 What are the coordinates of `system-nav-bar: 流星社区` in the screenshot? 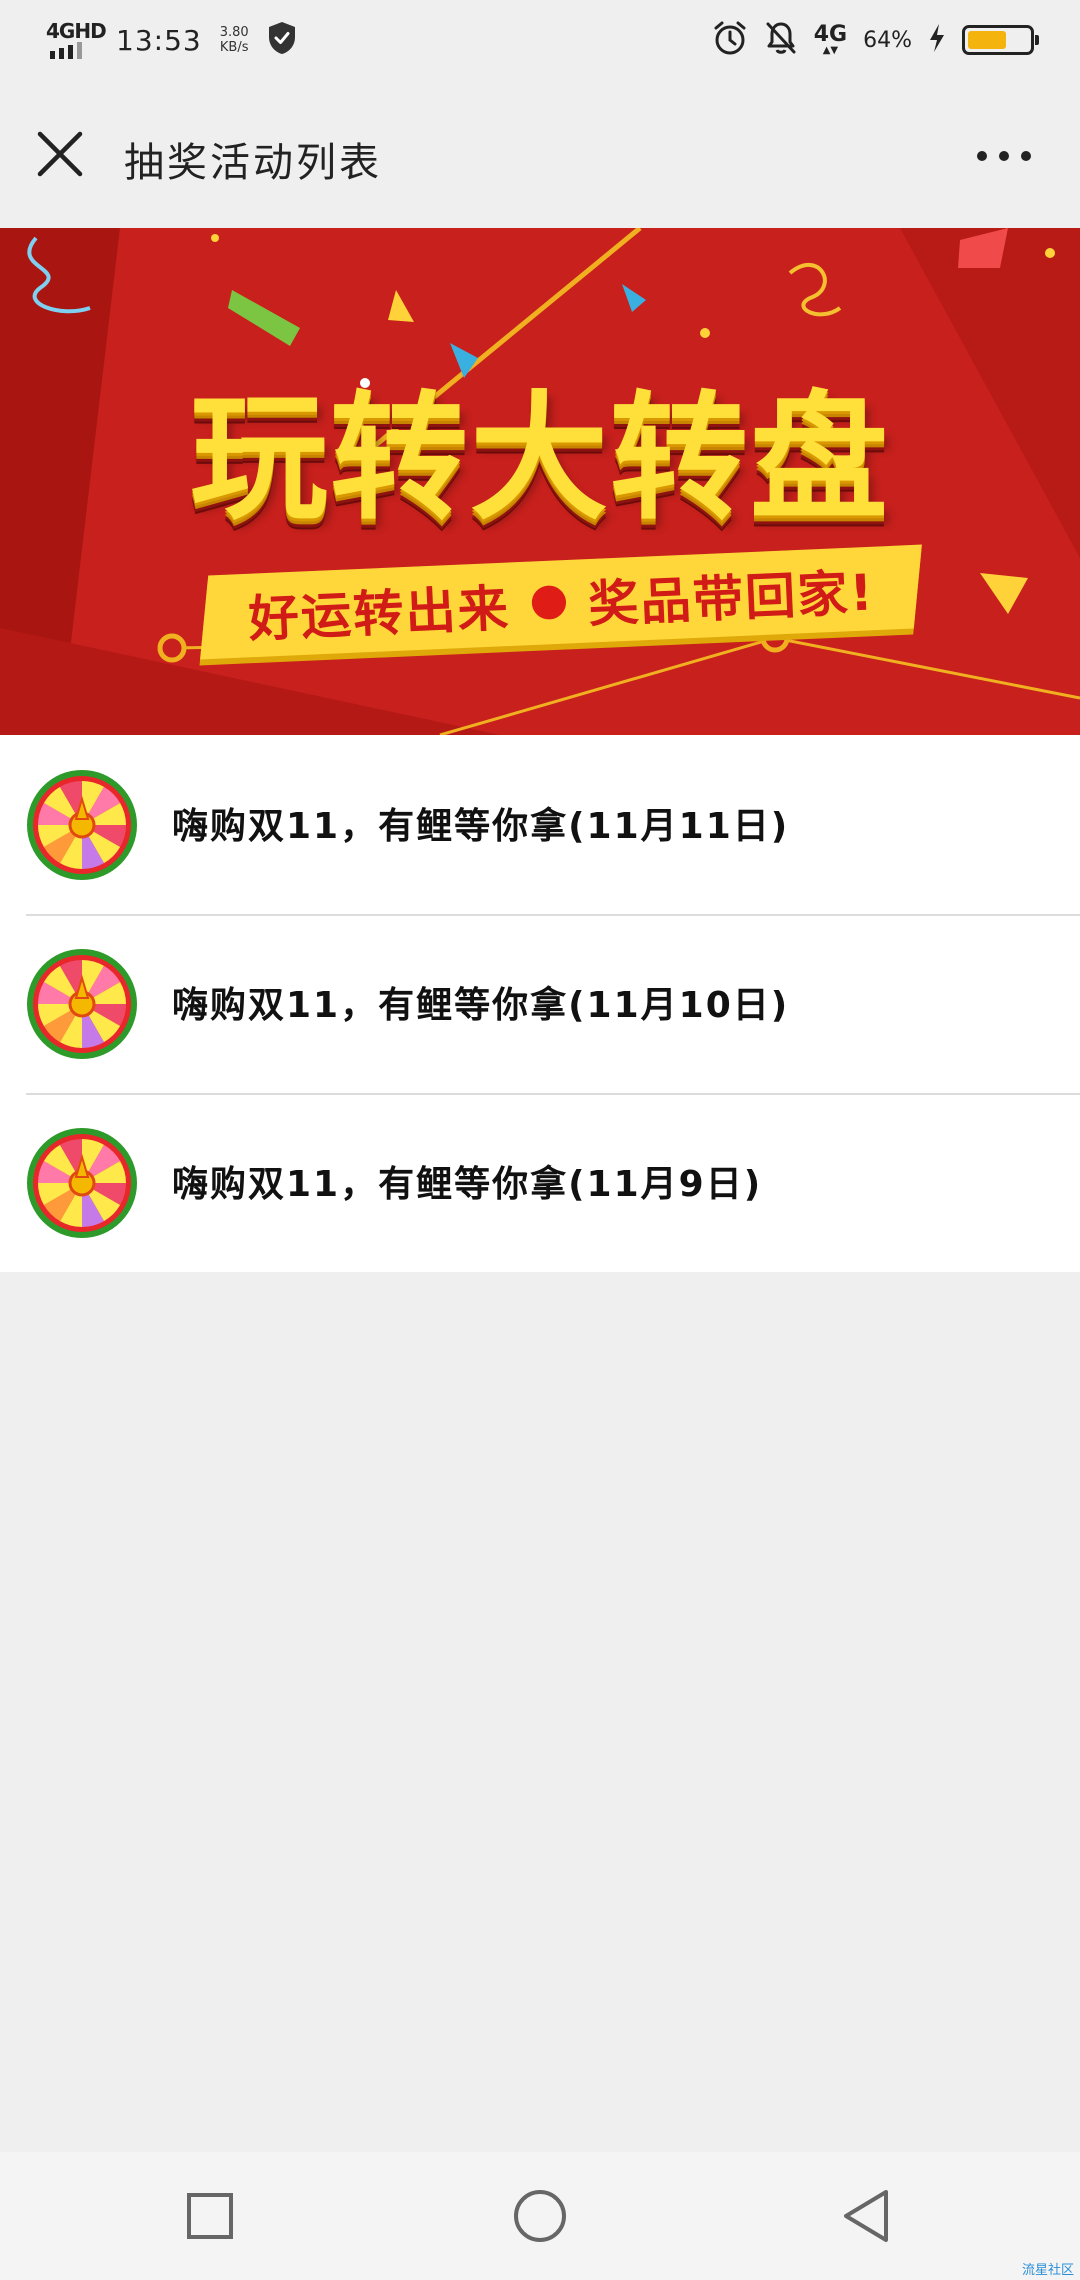 It's located at (540, 2216).